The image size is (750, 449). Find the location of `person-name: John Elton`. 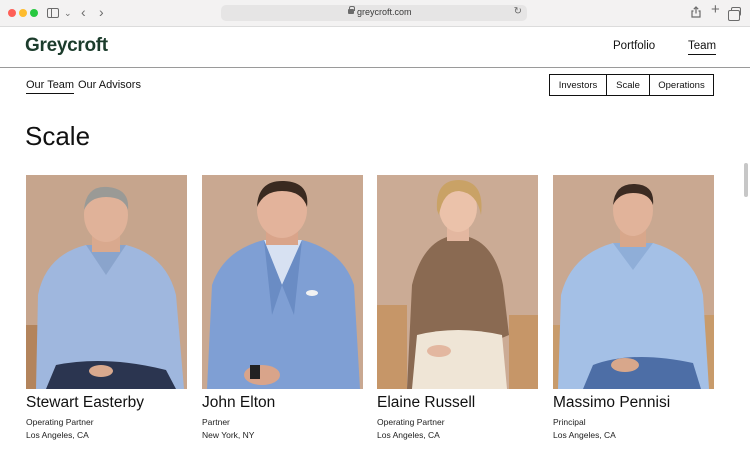

person-name: John Elton is located at coordinates (282, 403).